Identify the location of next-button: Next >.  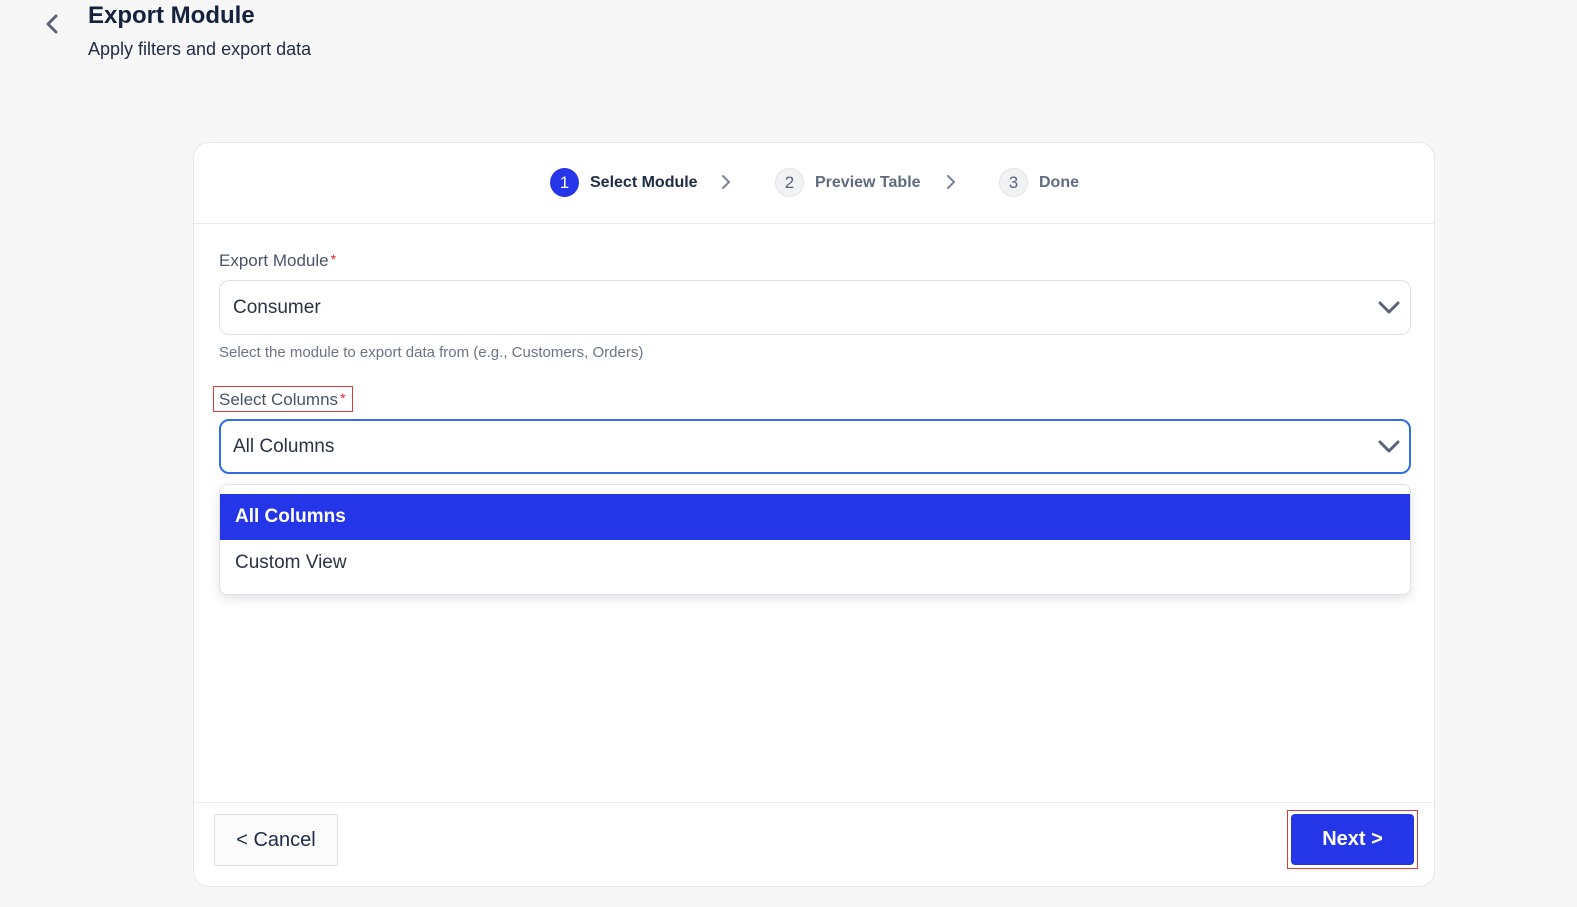
(1352, 839).